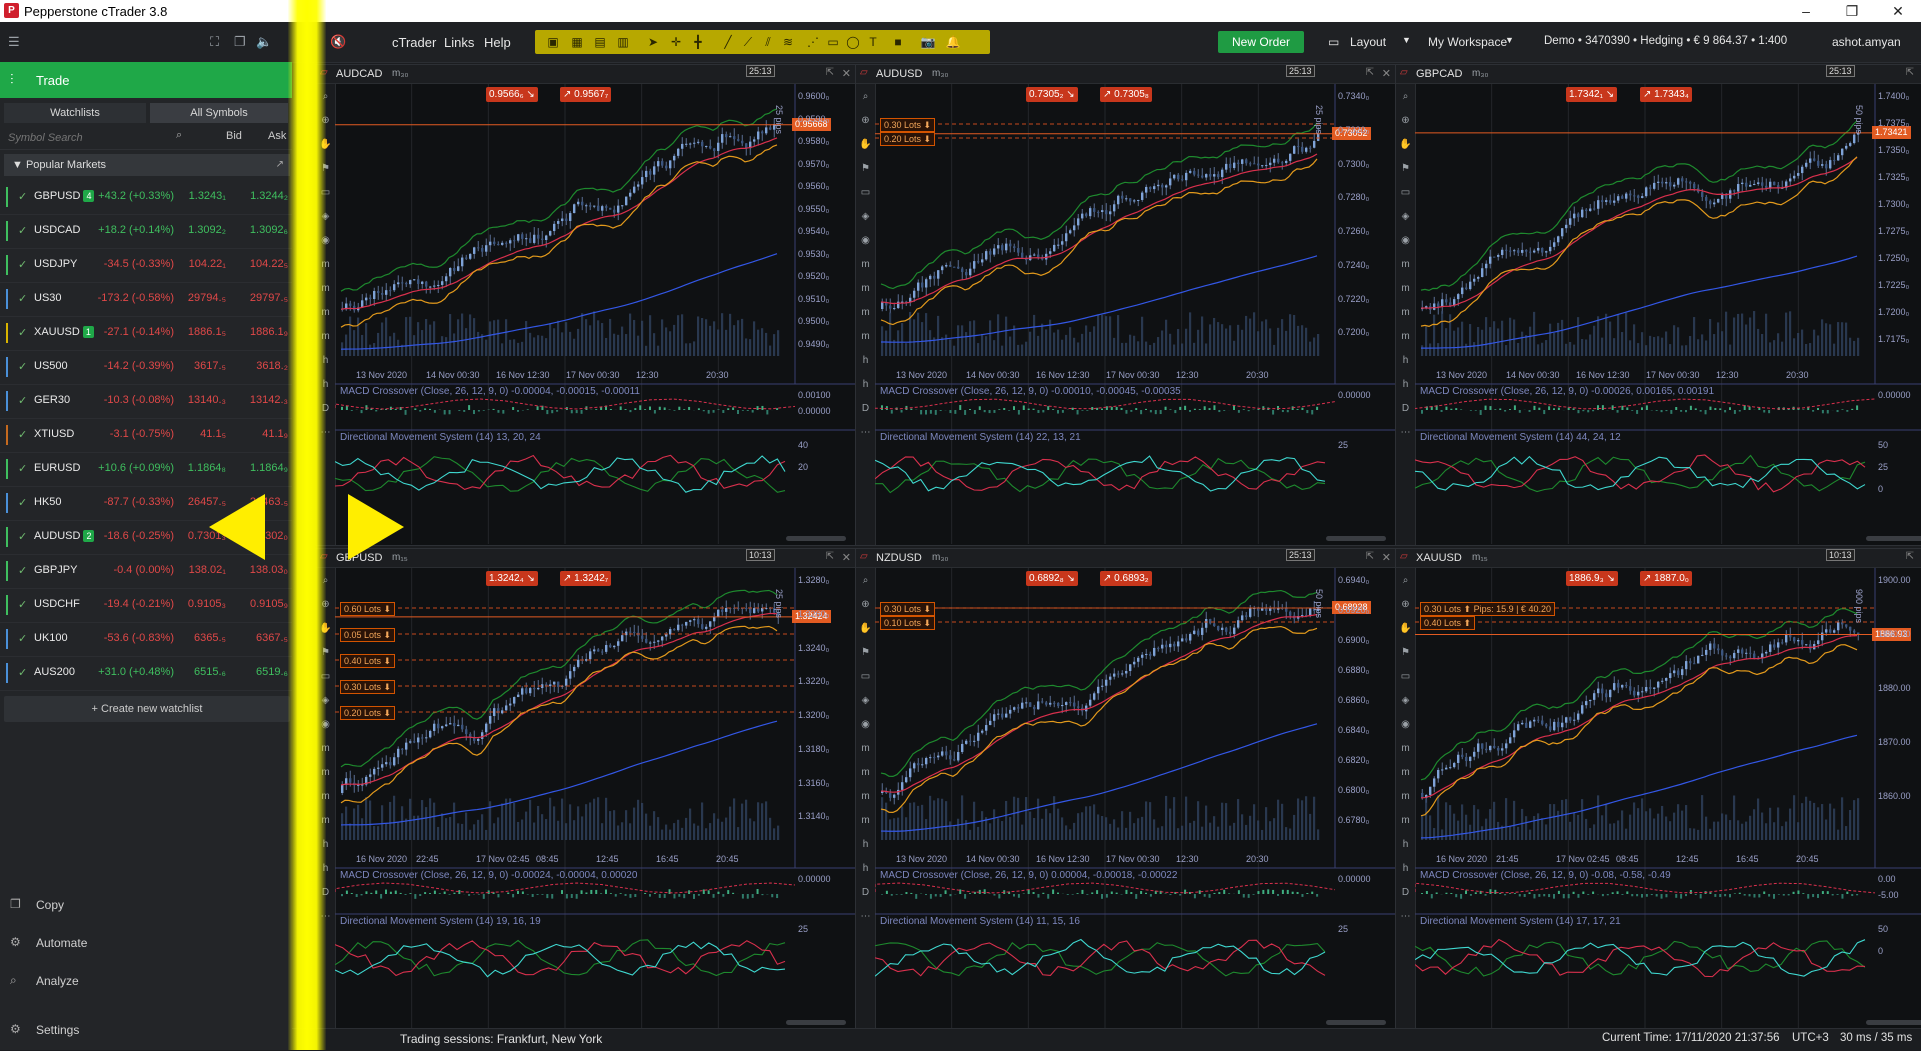  I want to click on ask-price: 6519.₆, so click(272, 672).